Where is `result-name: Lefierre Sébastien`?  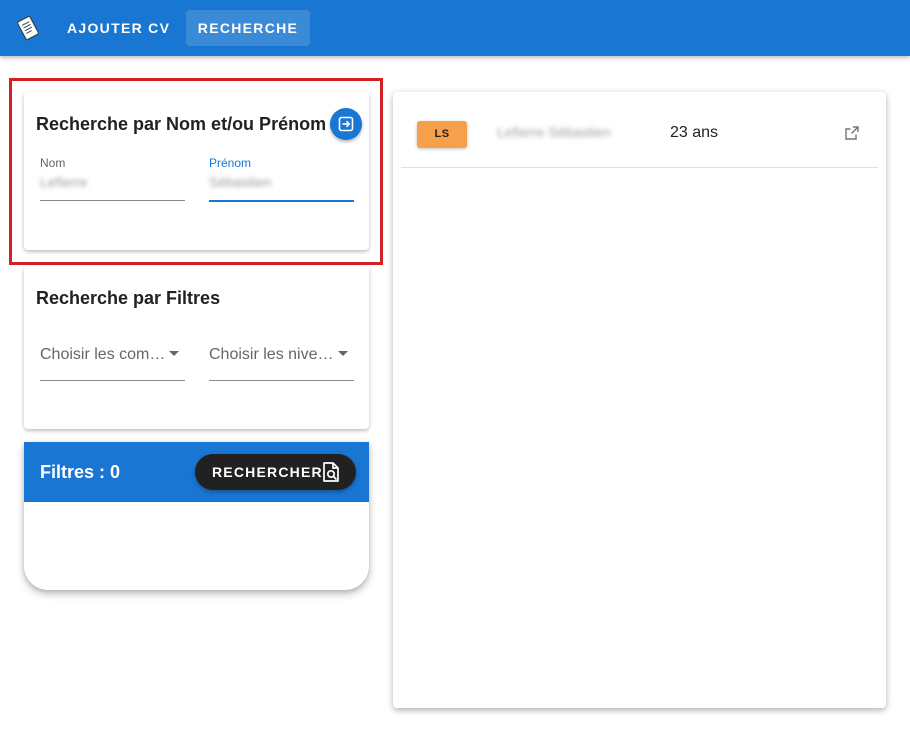 result-name: Lefierre Sébastien is located at coordinates (554, 132).